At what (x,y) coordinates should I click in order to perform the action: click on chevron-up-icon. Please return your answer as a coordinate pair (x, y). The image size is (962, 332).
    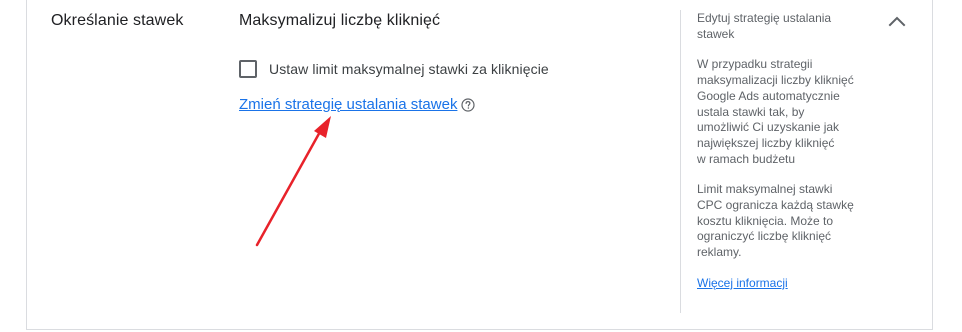
    Looking at the image, I should click on (897, 21).